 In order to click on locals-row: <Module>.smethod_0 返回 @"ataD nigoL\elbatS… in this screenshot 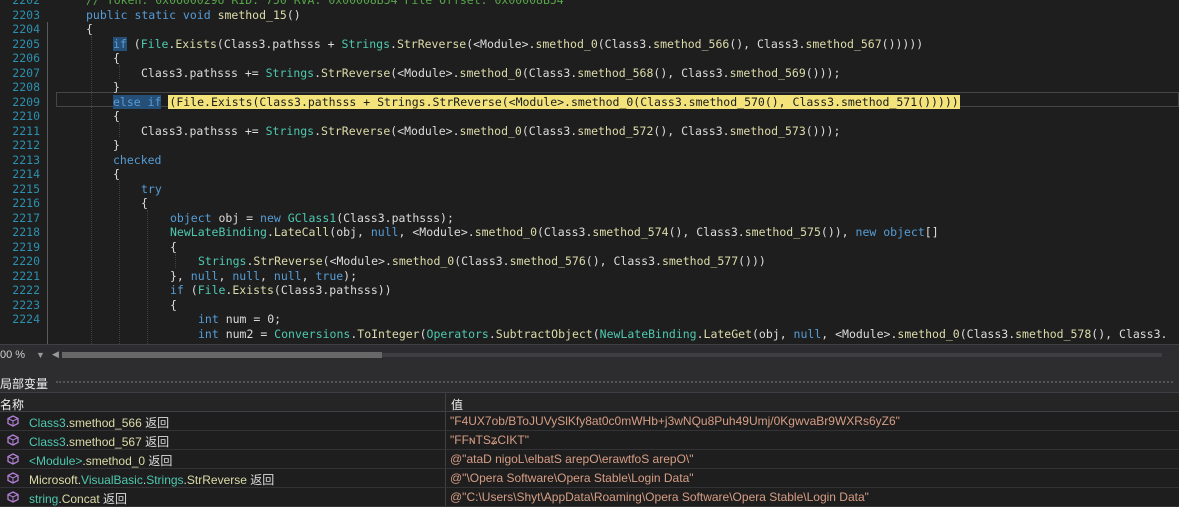, I will do `click(589, 459)`.